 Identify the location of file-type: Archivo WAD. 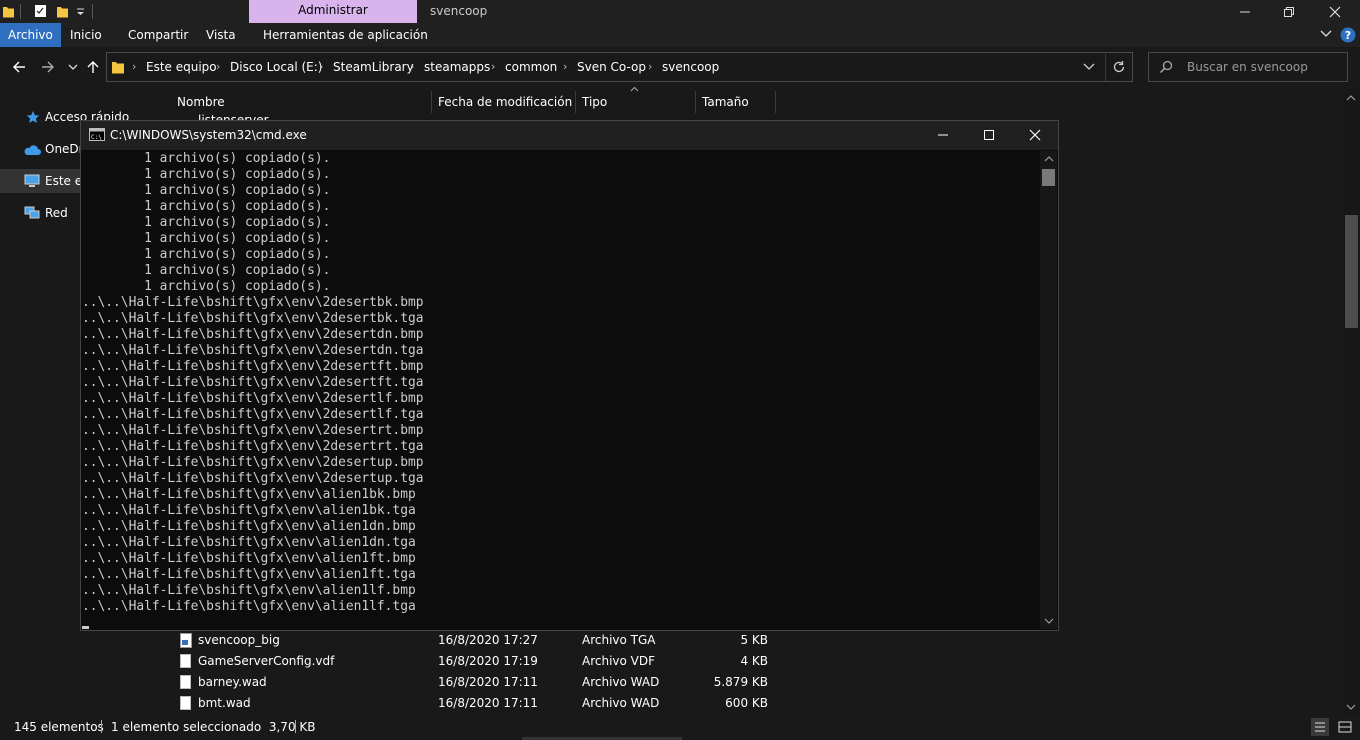
(621, 703).